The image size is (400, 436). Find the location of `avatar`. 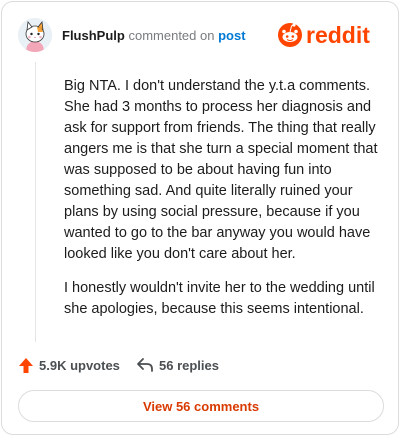

avatar is located at coordinates (35, 35).